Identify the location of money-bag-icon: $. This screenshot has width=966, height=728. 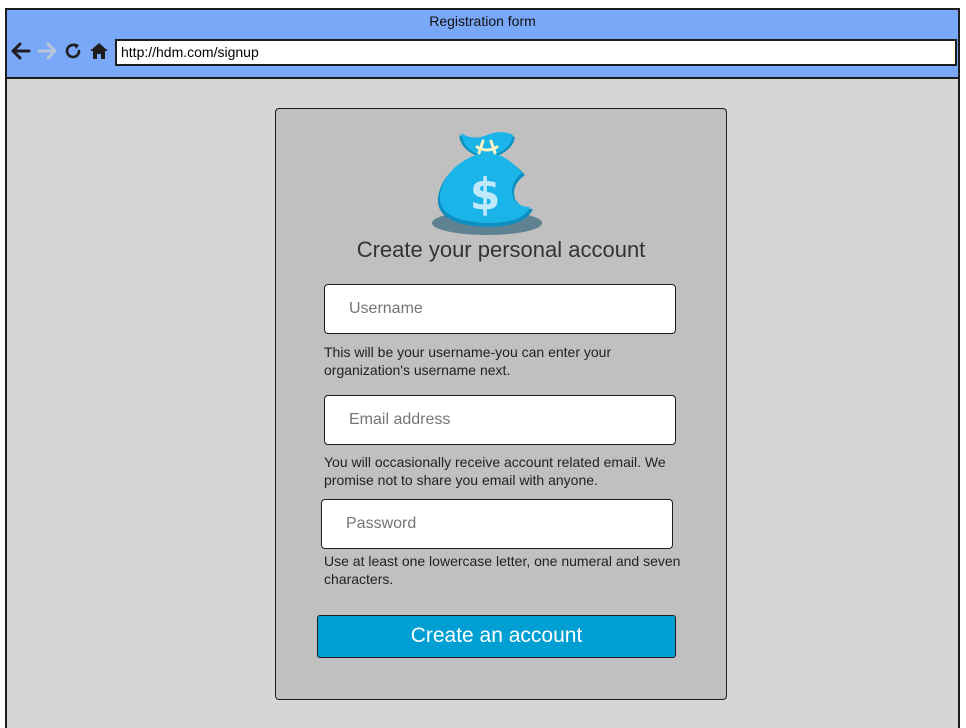
(487, 181).